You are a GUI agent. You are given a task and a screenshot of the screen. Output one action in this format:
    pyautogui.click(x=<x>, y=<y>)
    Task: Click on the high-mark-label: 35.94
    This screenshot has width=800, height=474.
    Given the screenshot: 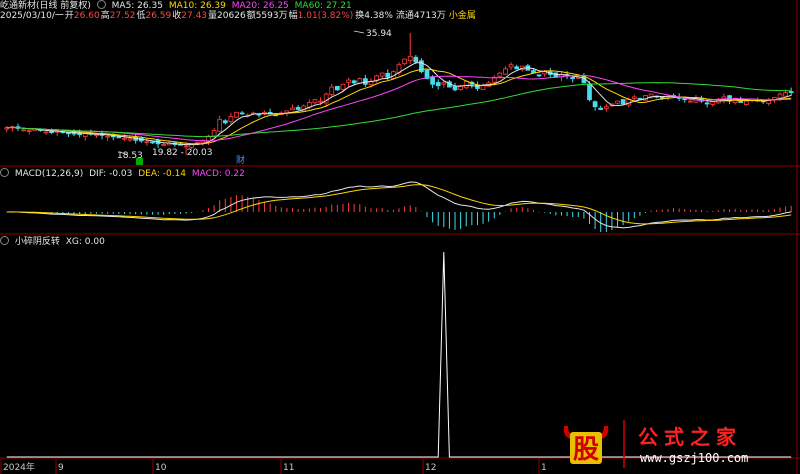 What is the action you would take?
    pyautogui.click(x=379, y=34)
    